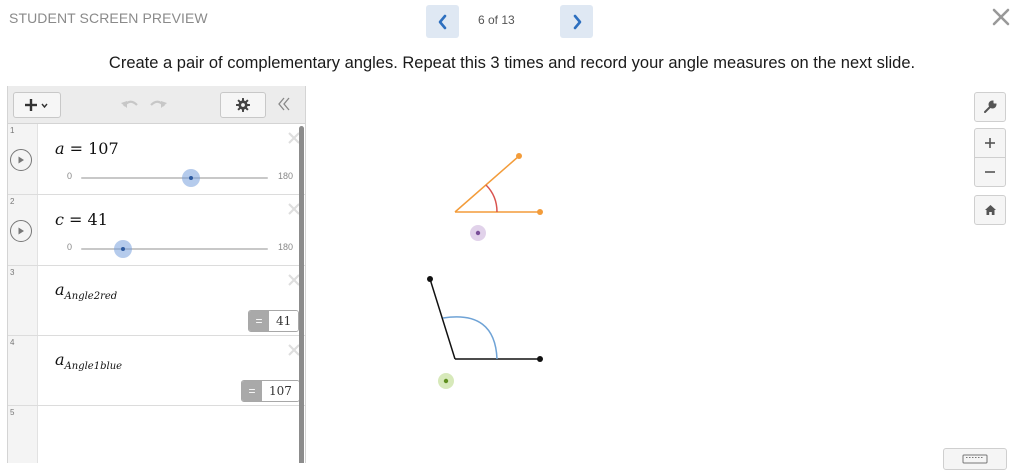 This screenshot has height=470, width=1024. I want to click on close-button, so click(1001, 17).